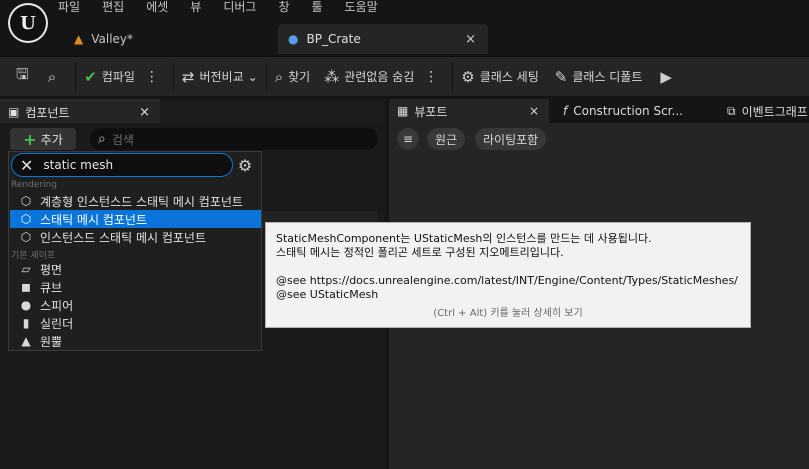 The image size is (809, 469). Describe the element at coordinates (317, 8) in the screenshot. I see `menu-tools: 툴` at that location.